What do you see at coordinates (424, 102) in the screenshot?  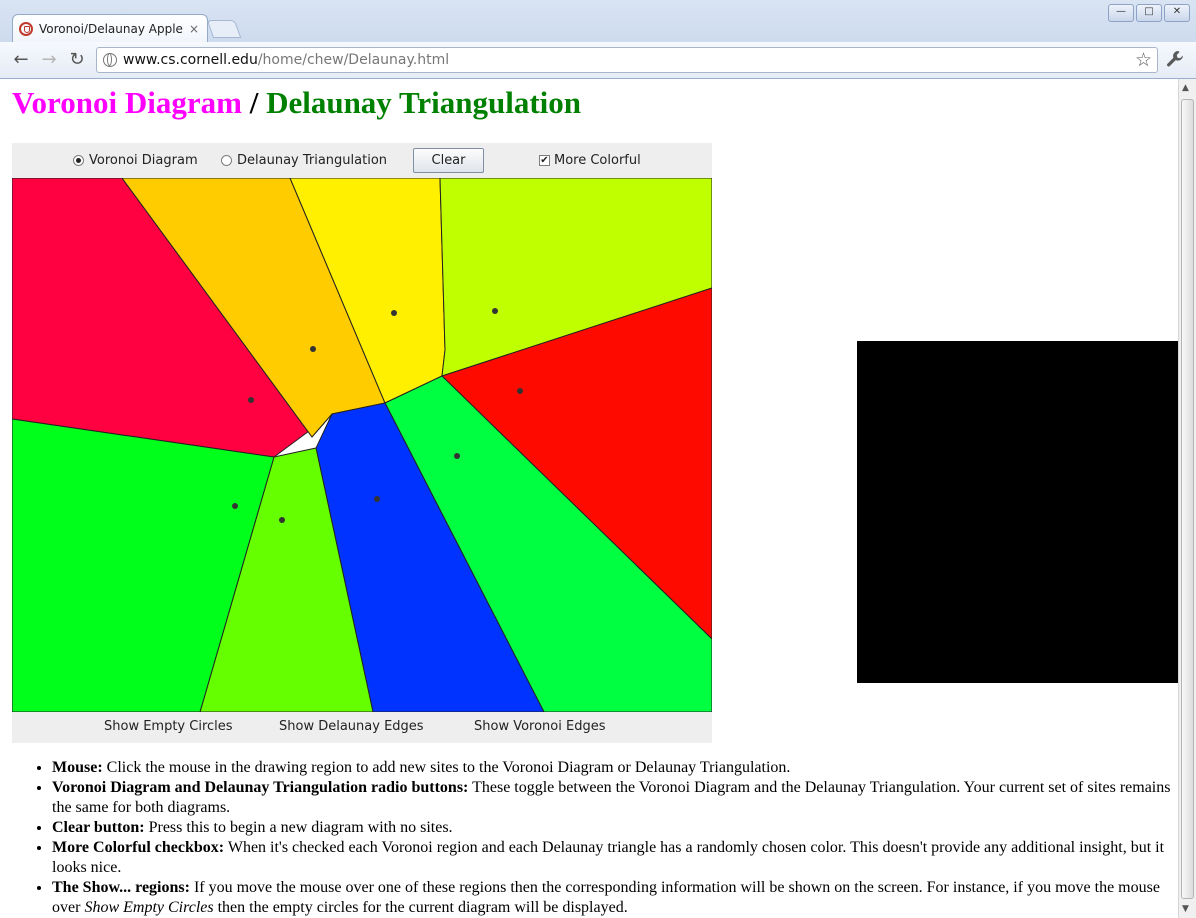 I see `title-delaunay: Delaunay Triangulation` at bounding box center [424, 102].